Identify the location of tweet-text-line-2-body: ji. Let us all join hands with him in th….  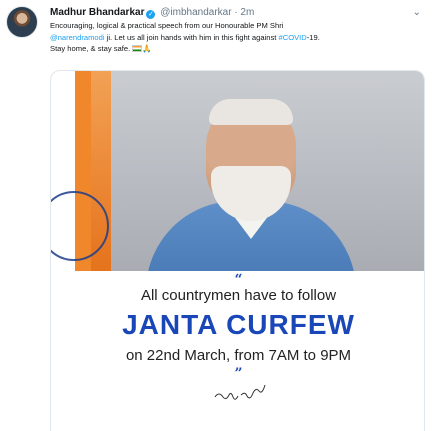
(191, 37).